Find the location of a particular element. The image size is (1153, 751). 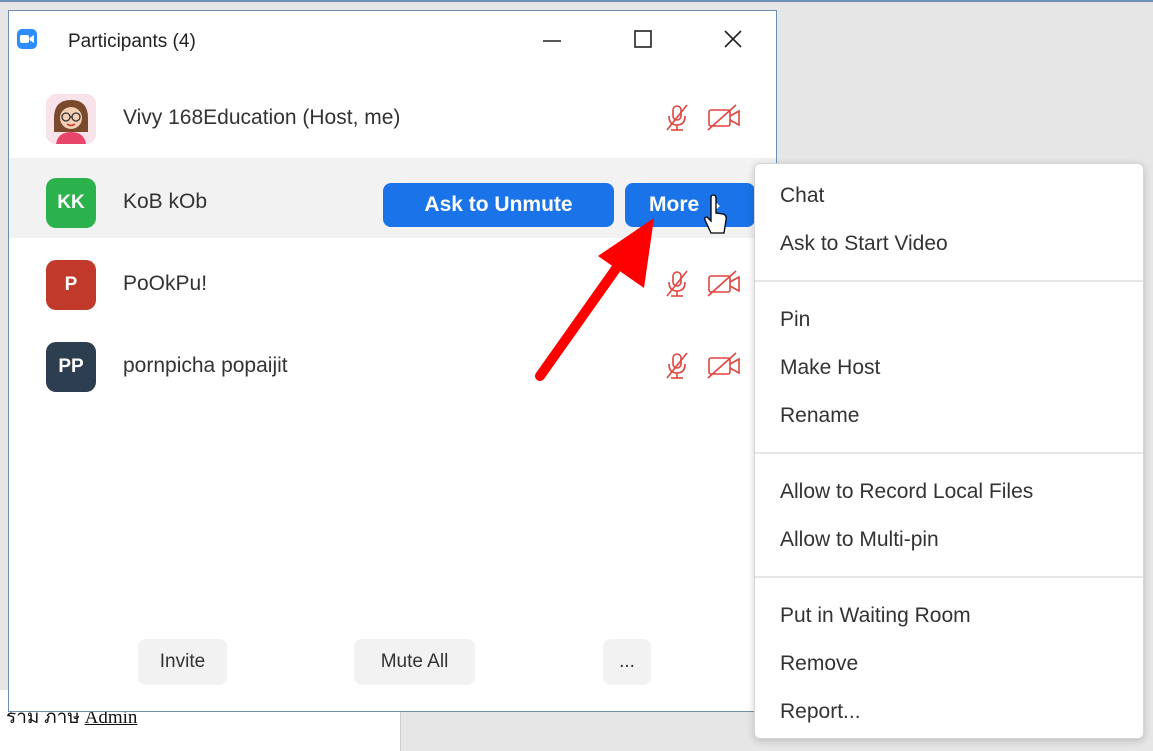

menu-item-allow-multi-pin: Allow to Multi-pin is located at coordinates (950, 540).